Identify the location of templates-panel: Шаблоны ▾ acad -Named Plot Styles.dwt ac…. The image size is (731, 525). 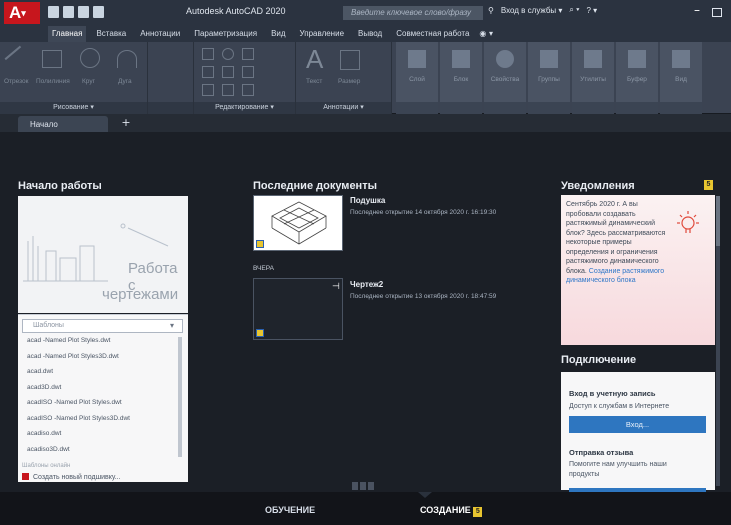
(103, 398).